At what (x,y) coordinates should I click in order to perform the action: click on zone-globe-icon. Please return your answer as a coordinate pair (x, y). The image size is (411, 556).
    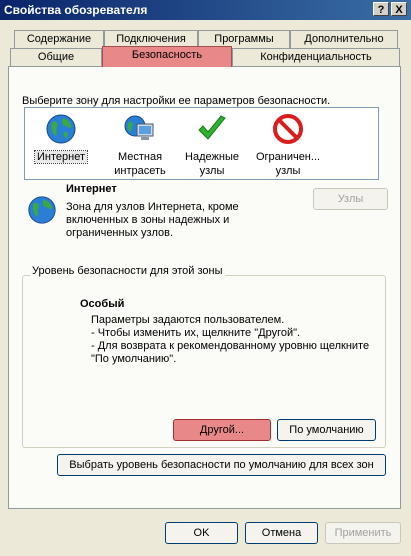
    Looking at the image, I should click on (42, 210).